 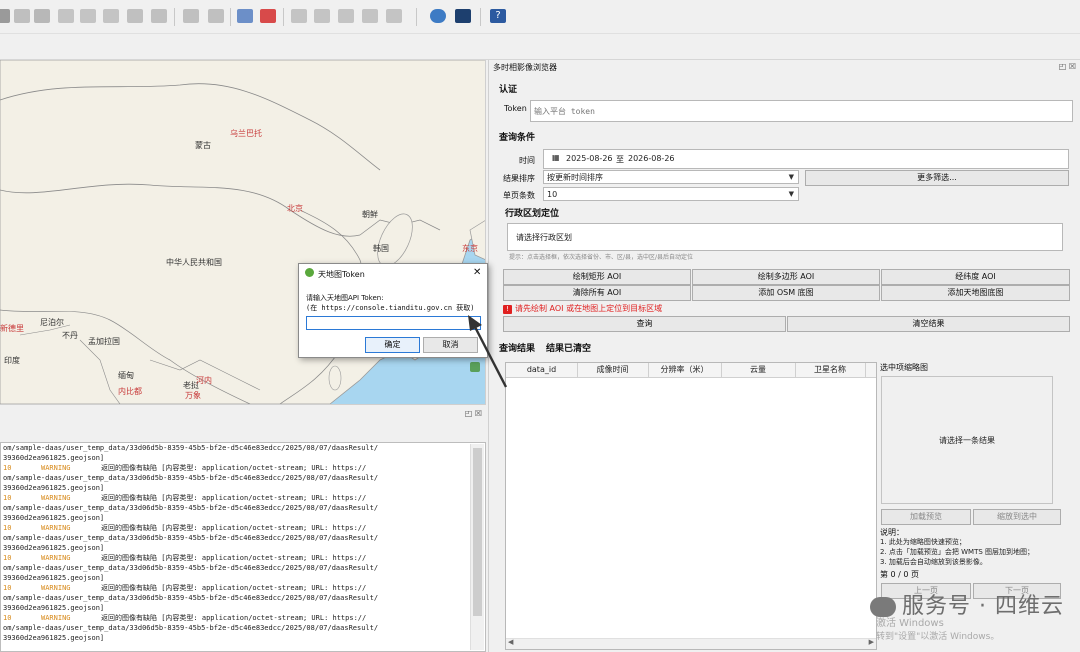 What do you see at coordinates (532, 214) in the screenshot?
I see `region-section-title: 行政区划定位` at bounding box center [532, 214].